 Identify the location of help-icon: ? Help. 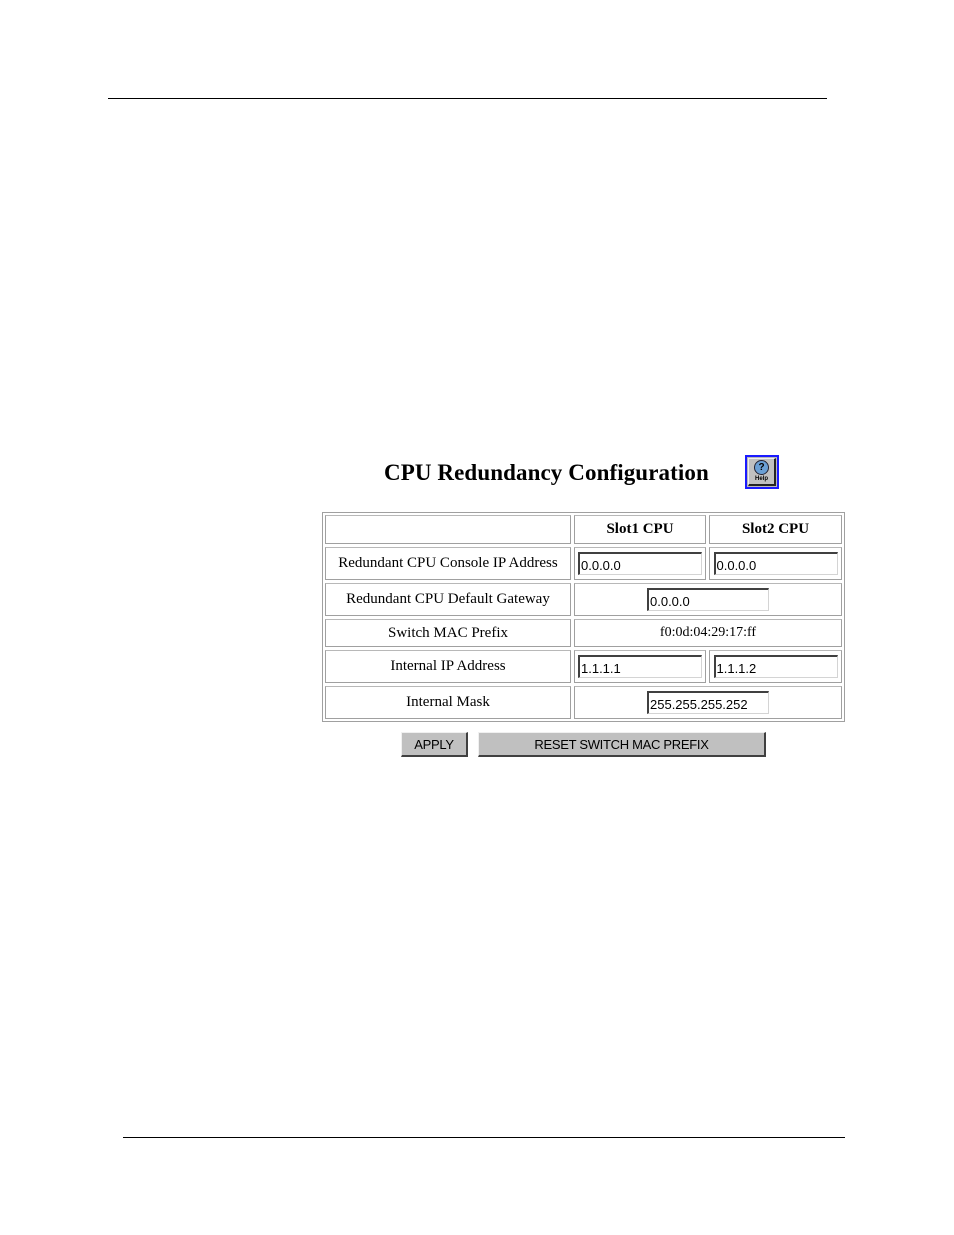
(762, 472).